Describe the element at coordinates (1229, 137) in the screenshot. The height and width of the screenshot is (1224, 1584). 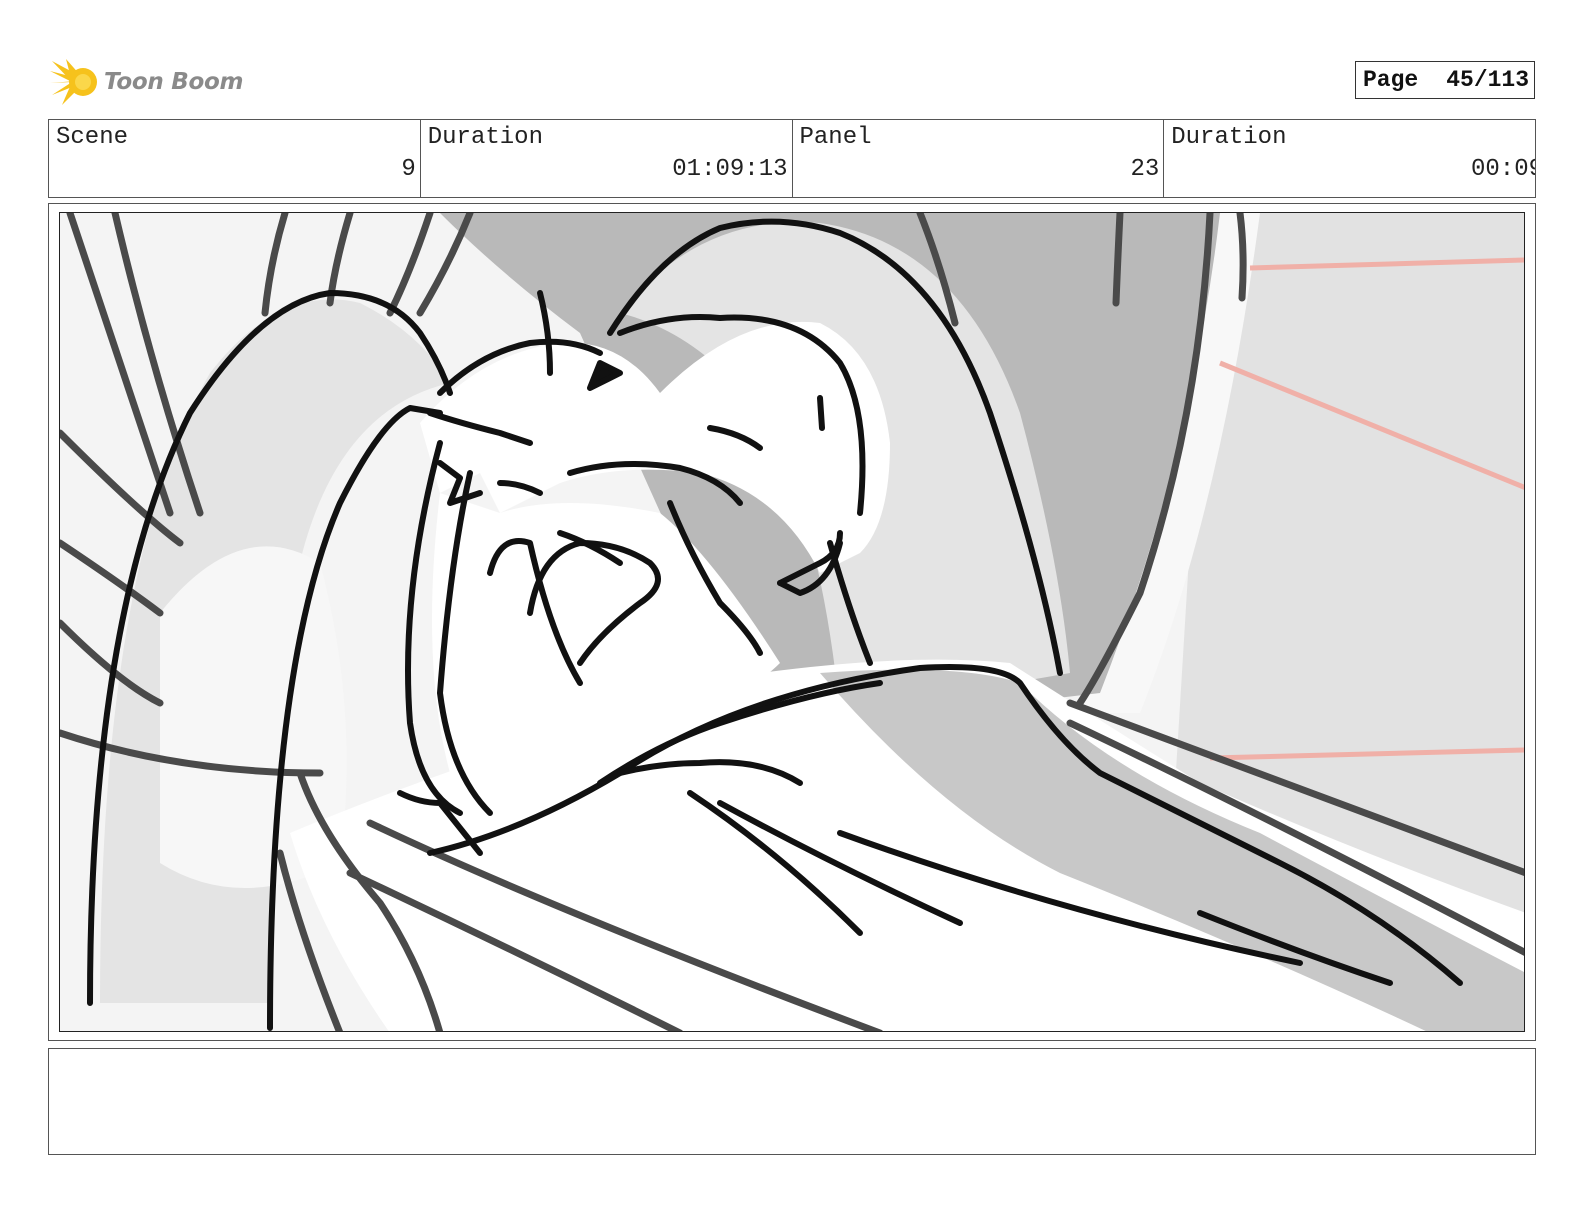
I see `panel-duration-label: Duration` at that location.